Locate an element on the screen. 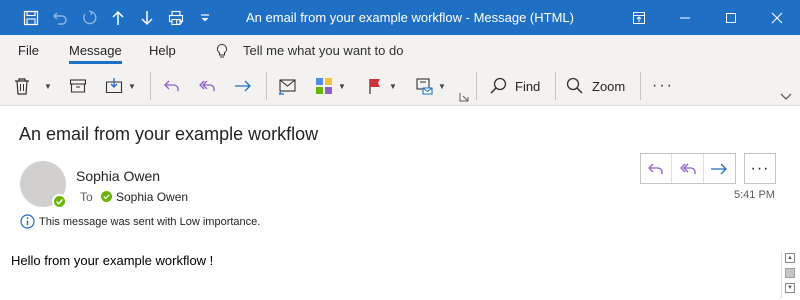 The height and width of the screenshot is (300, 800). flag-icon is located at coordinates (374, 86).